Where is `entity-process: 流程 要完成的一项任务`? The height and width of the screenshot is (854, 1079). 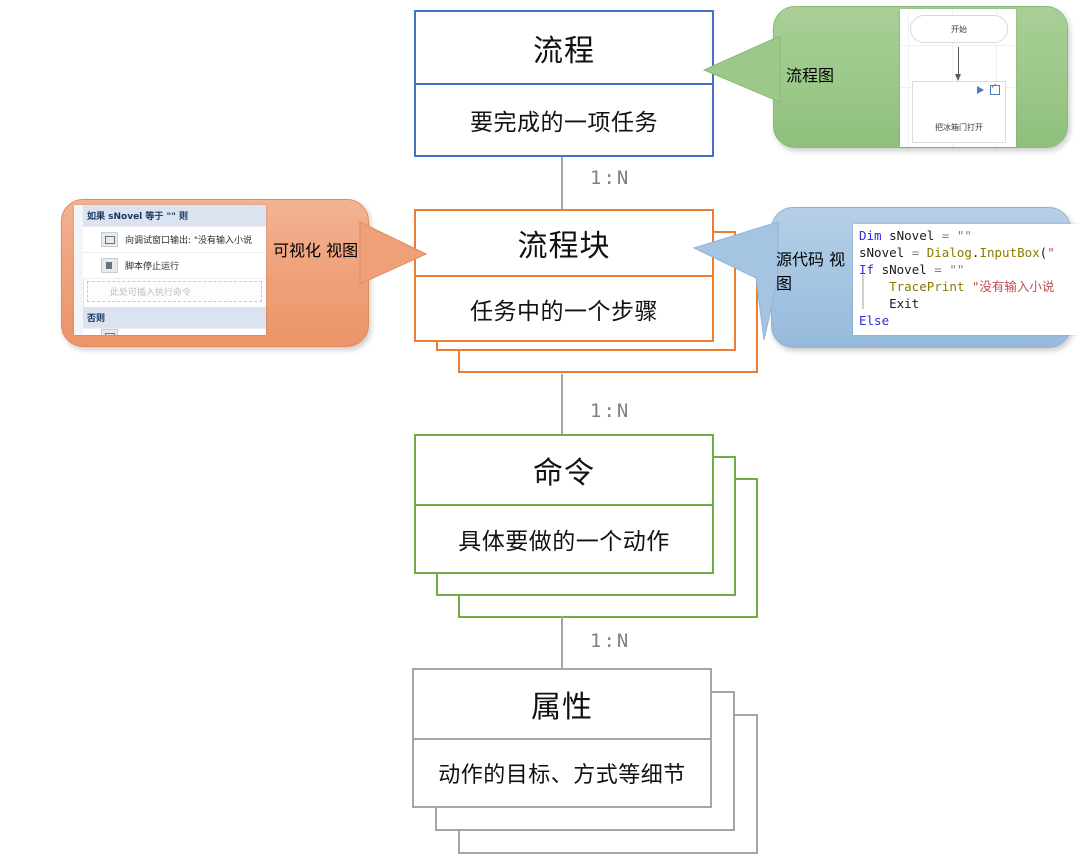 entity-process: 流程 要完成的一项任务 is located at coordinates (564, 83).